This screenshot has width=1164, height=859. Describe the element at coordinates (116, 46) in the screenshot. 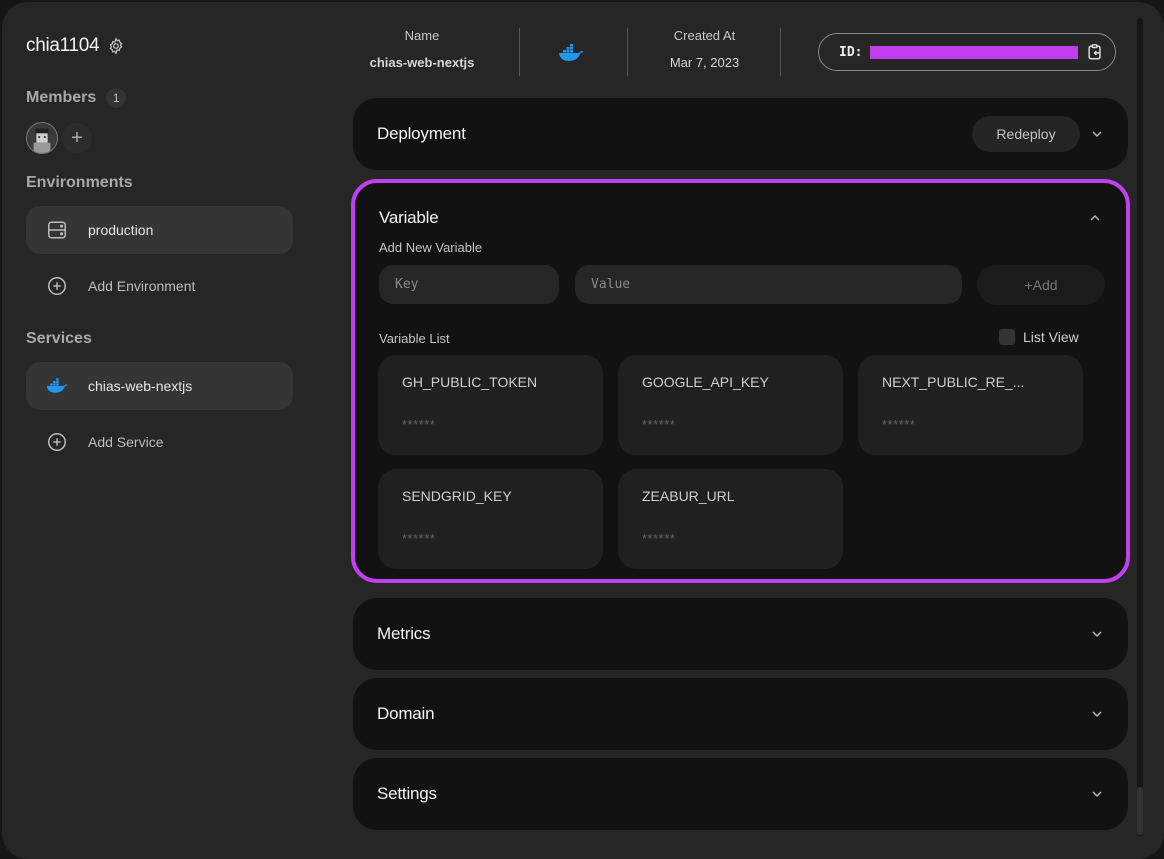

I see `gear-icon` at that location.